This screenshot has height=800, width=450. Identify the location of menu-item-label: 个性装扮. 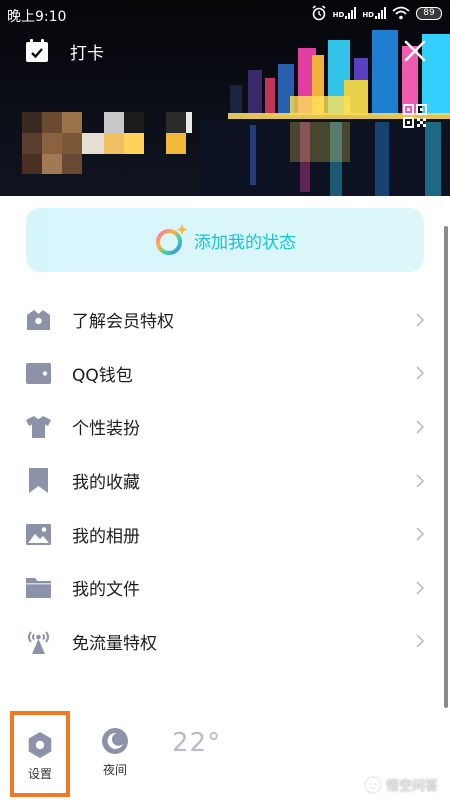
(106, 429).